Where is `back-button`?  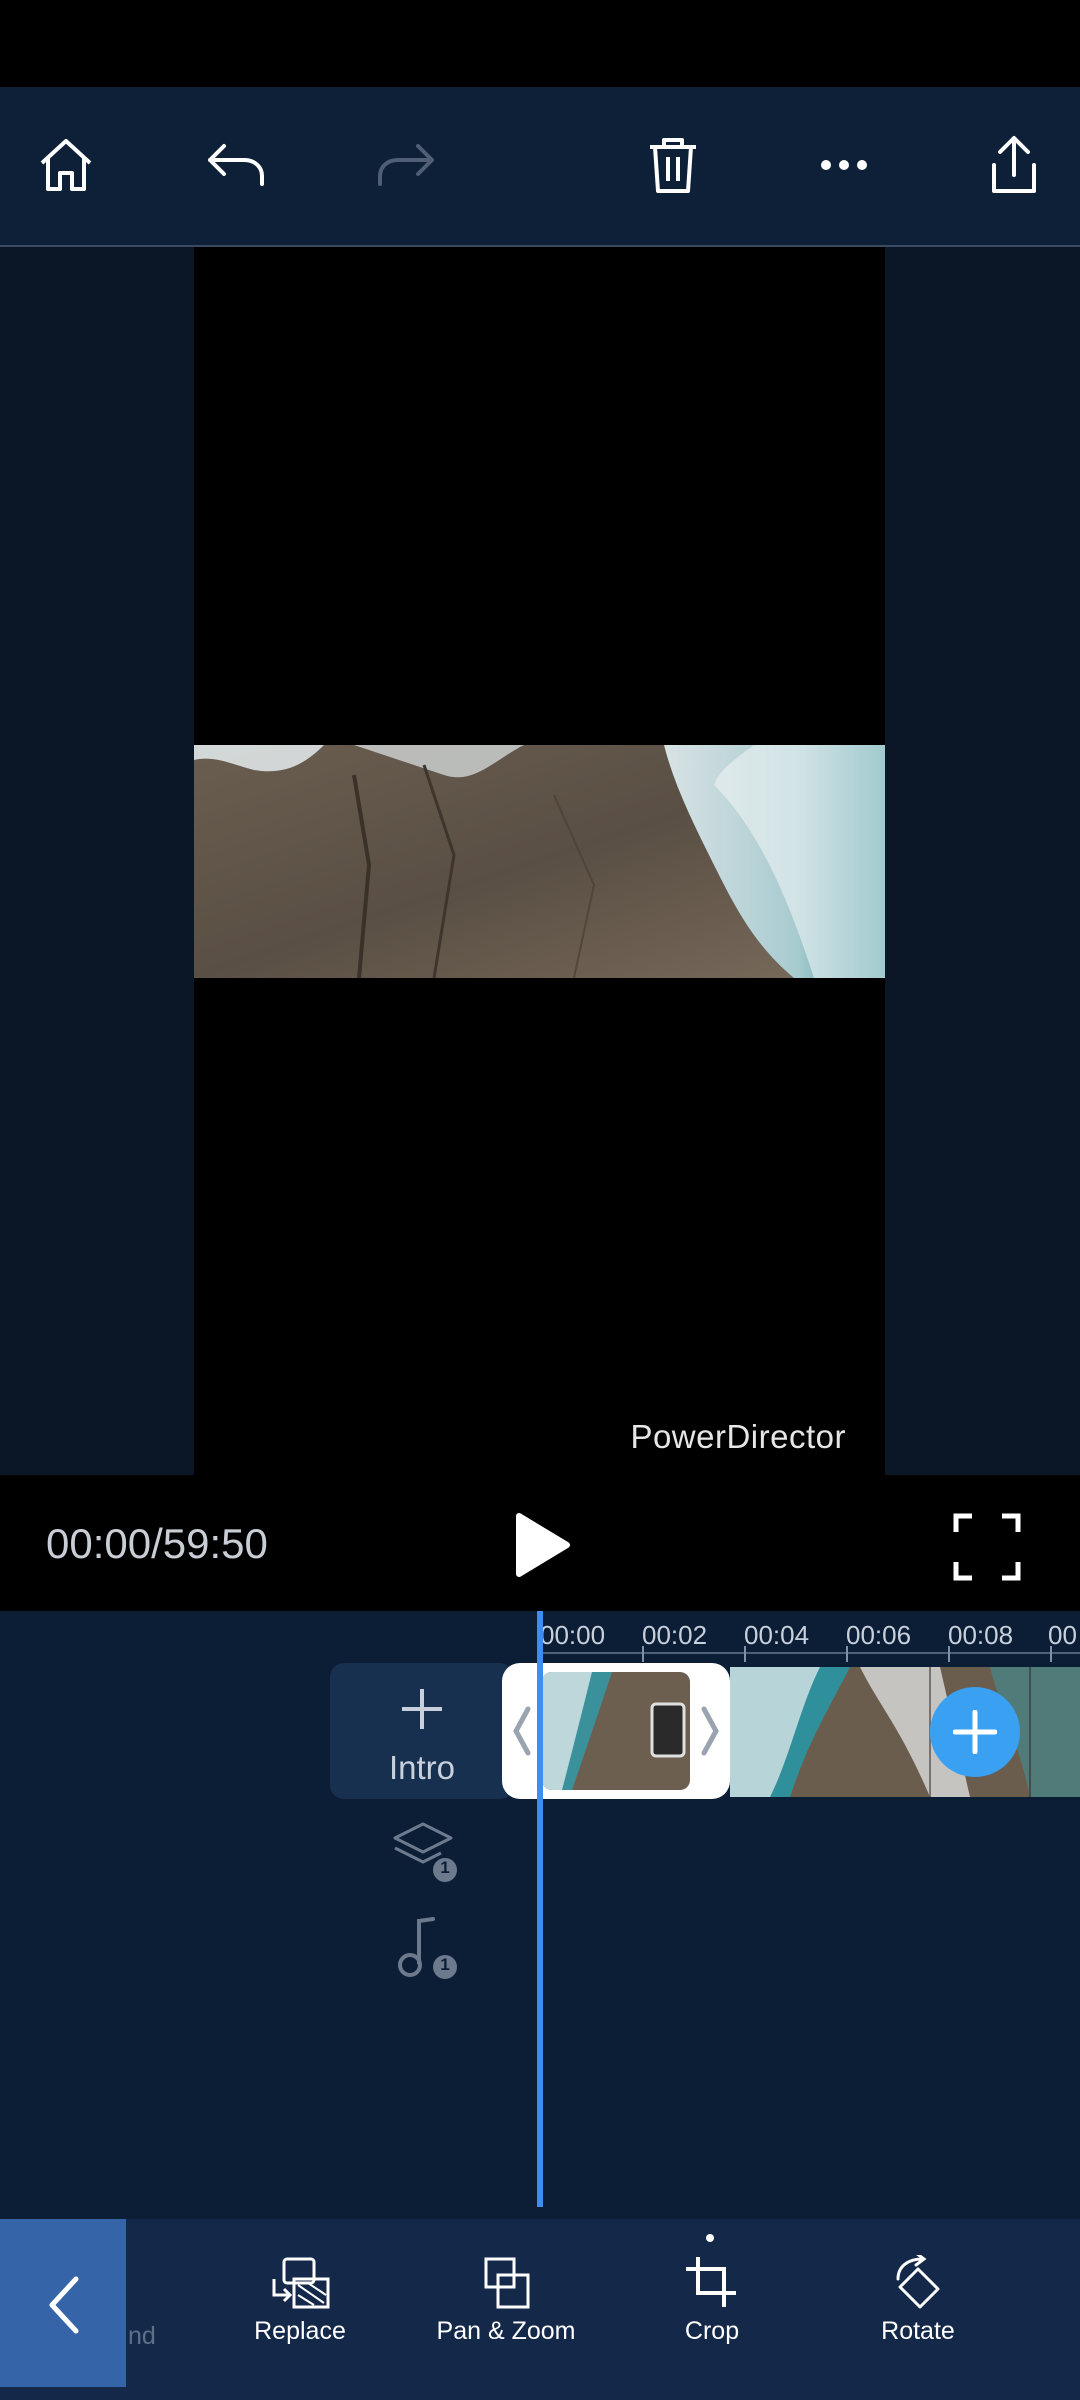
back-button is located at coordinates (63, 2303).